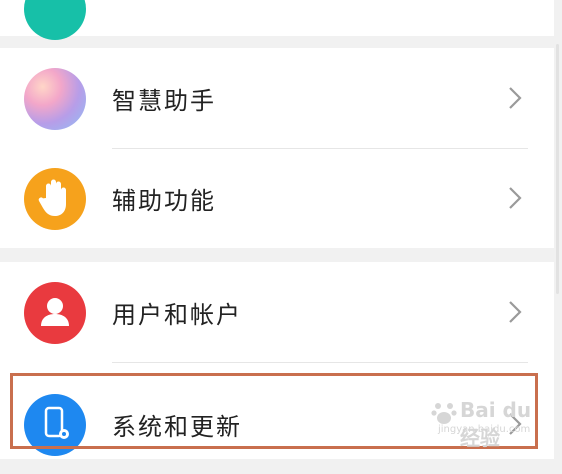 This screenshot has width=562, height=474. Describe the element at coordinates (557, 169) in the screenshot. I see `scrollbar-thumb` at that location.